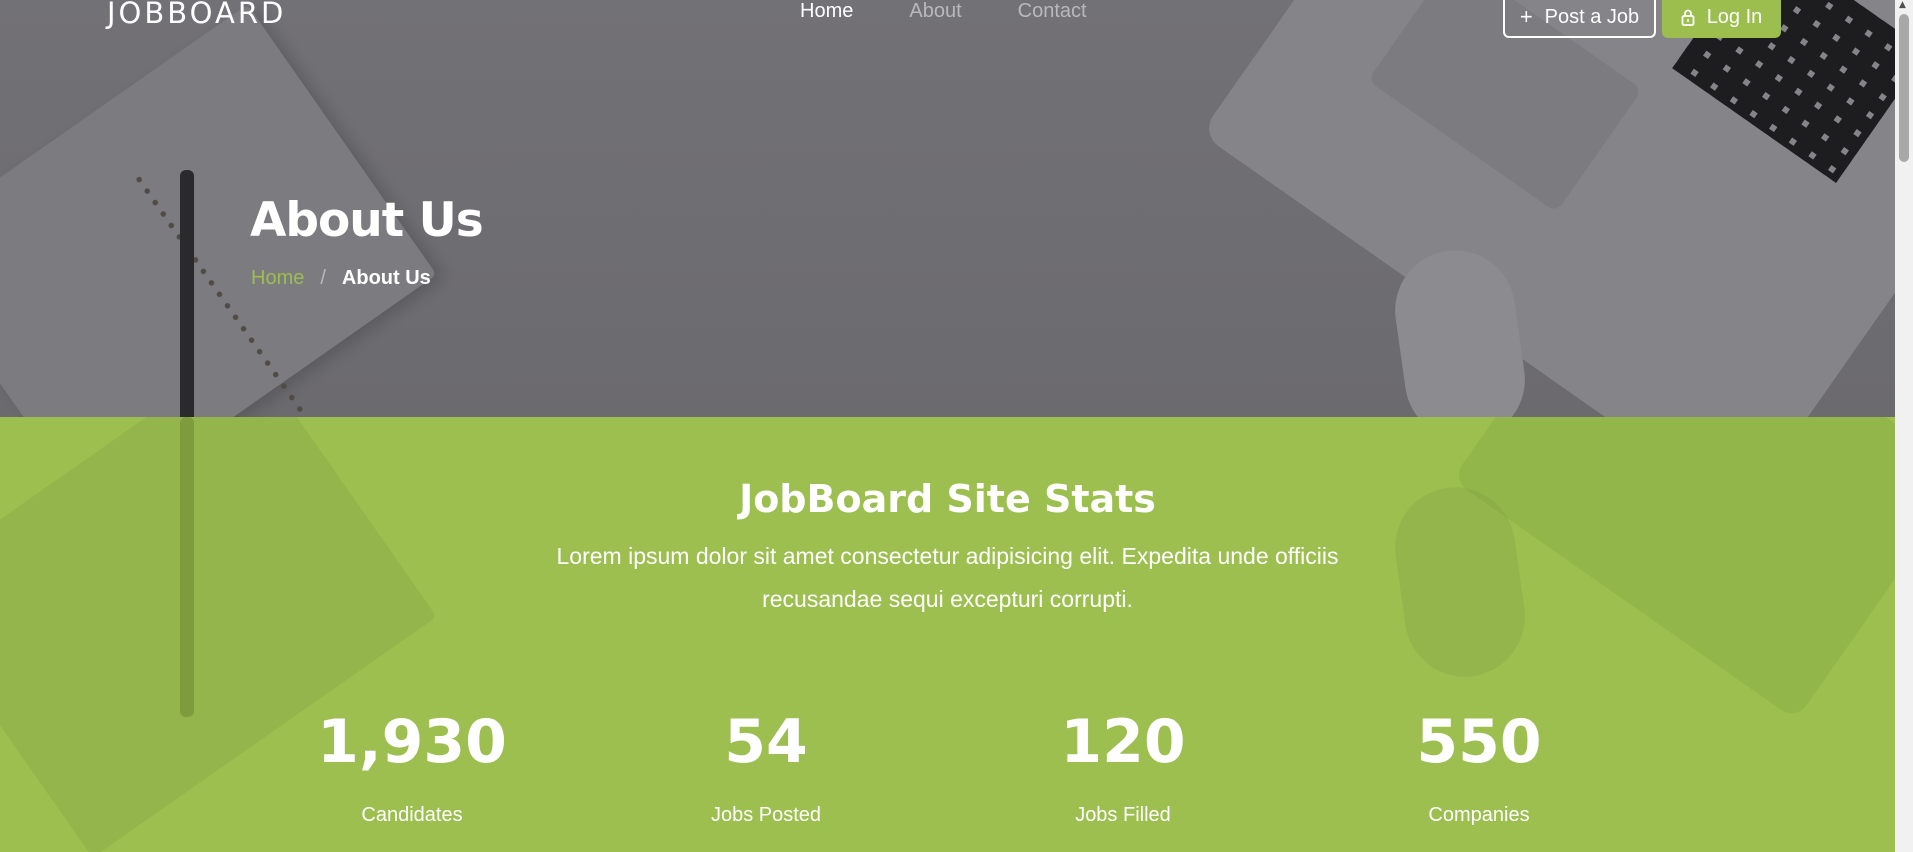  I want to click on stat-candidates: 1,930 Candidates, so click(412, 769).